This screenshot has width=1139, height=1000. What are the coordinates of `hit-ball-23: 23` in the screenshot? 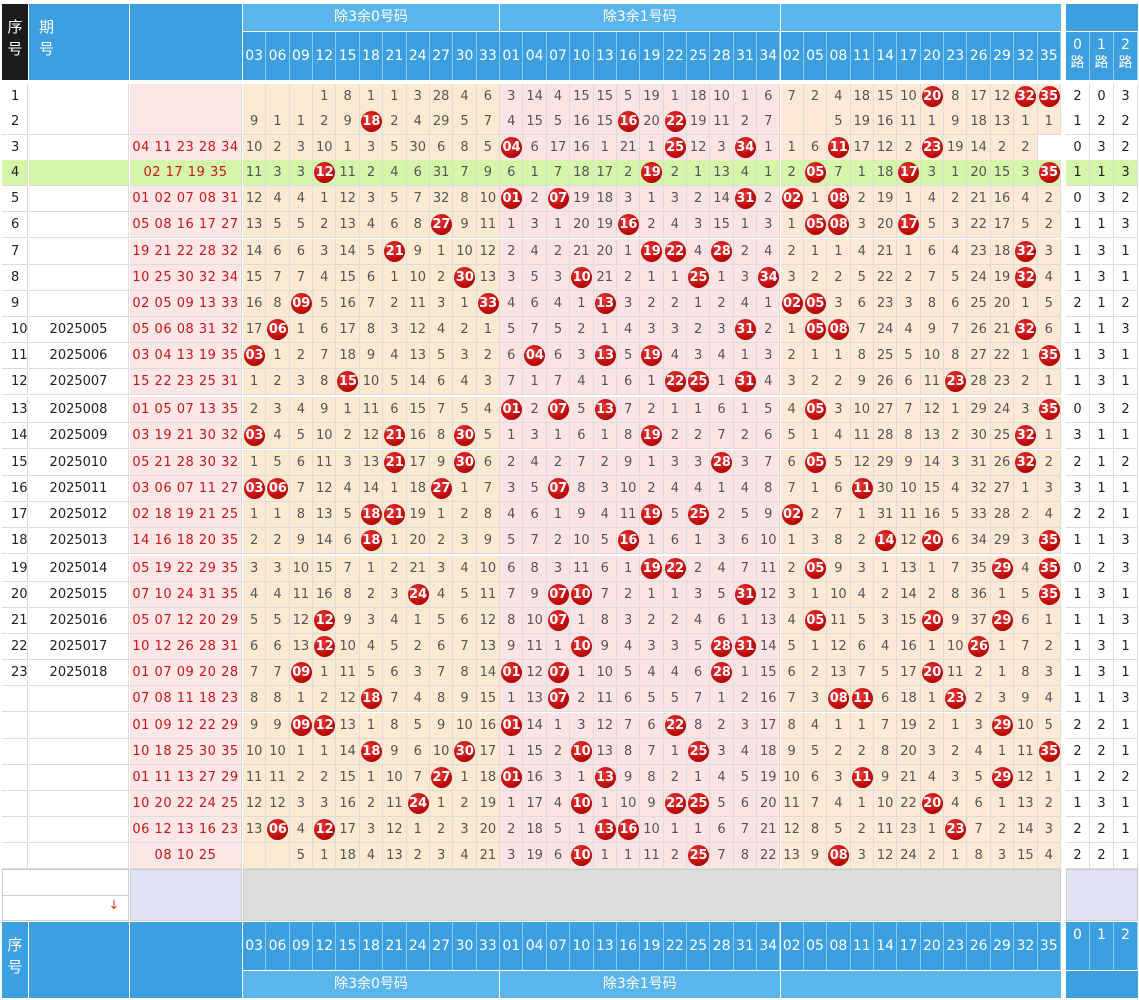 It's located at (932, 147).